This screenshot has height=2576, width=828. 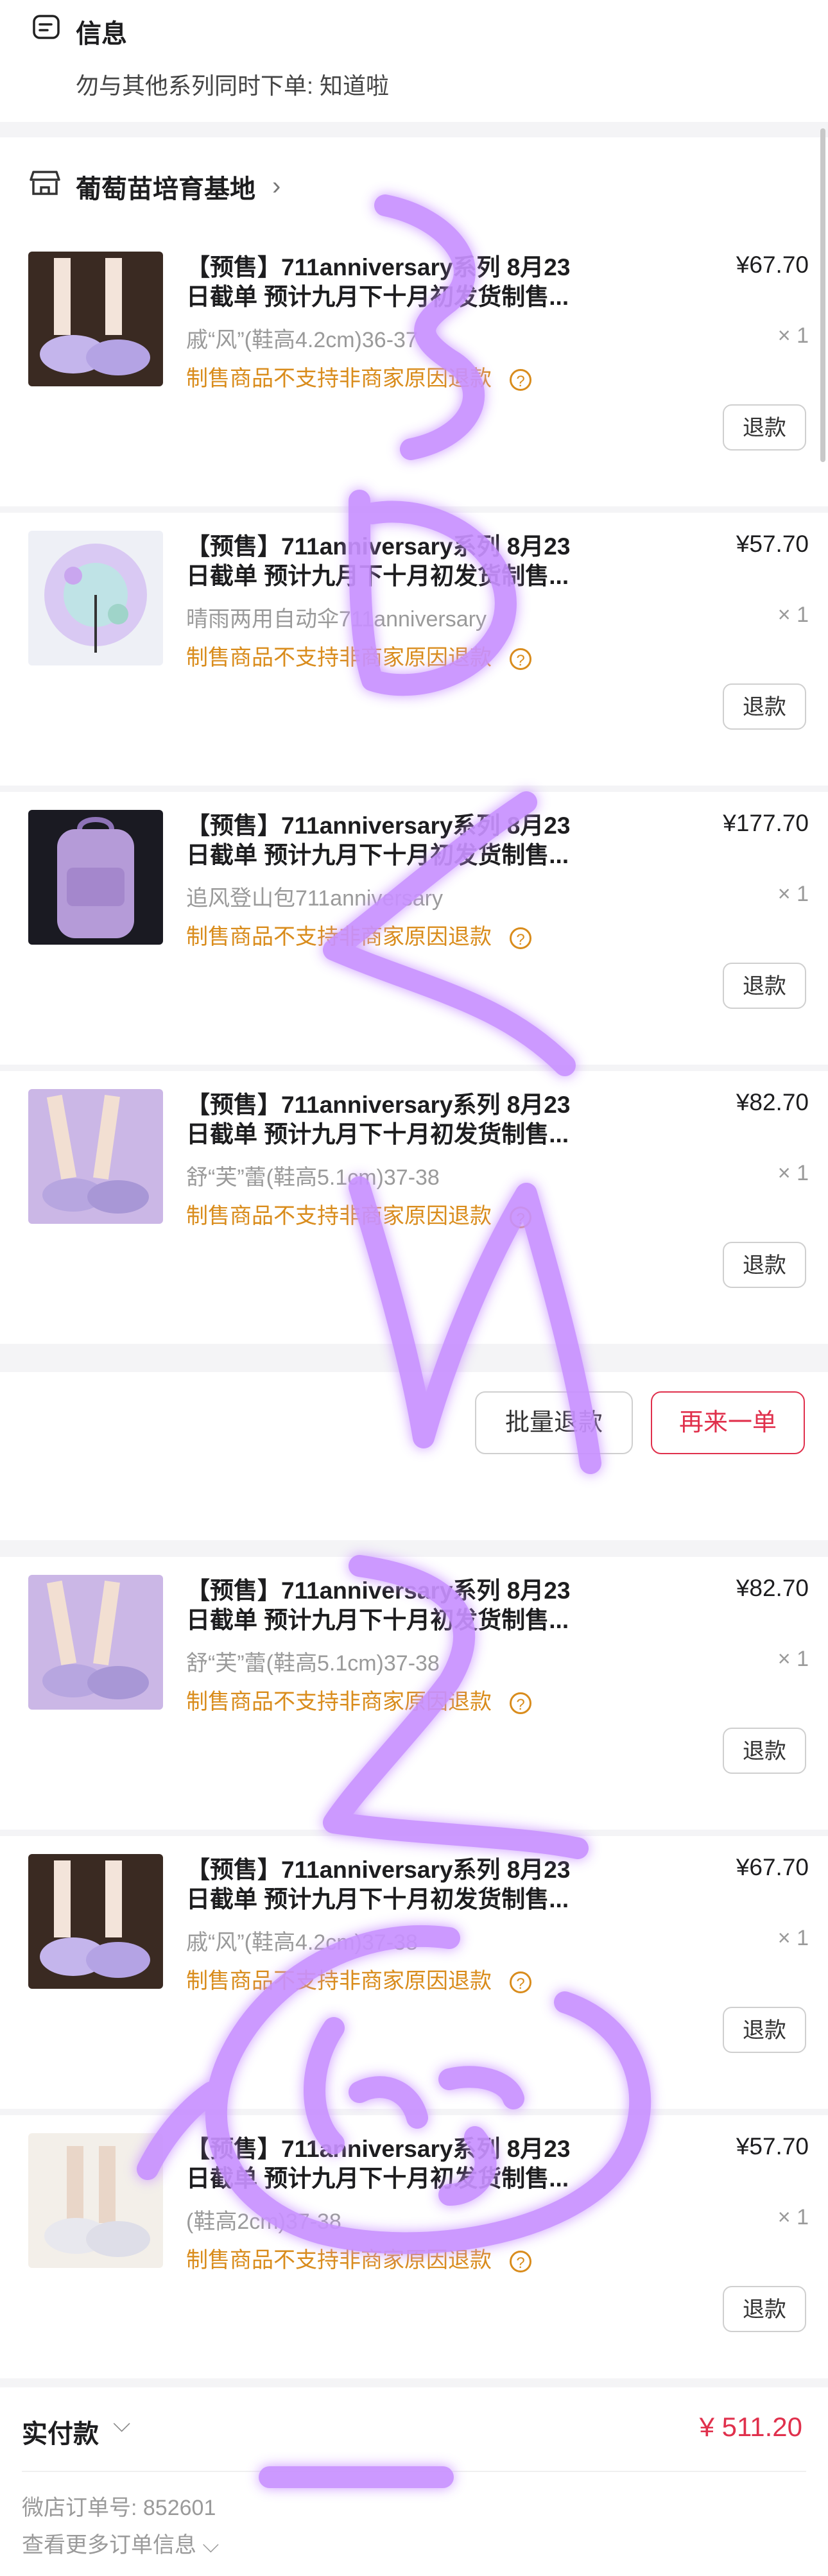 What do you see at coordinates (302, 340) in the screenshot?
I see `product-variant: 戚“风”(鞋高4.2cm)36-37` at bounding box center [302, 340].